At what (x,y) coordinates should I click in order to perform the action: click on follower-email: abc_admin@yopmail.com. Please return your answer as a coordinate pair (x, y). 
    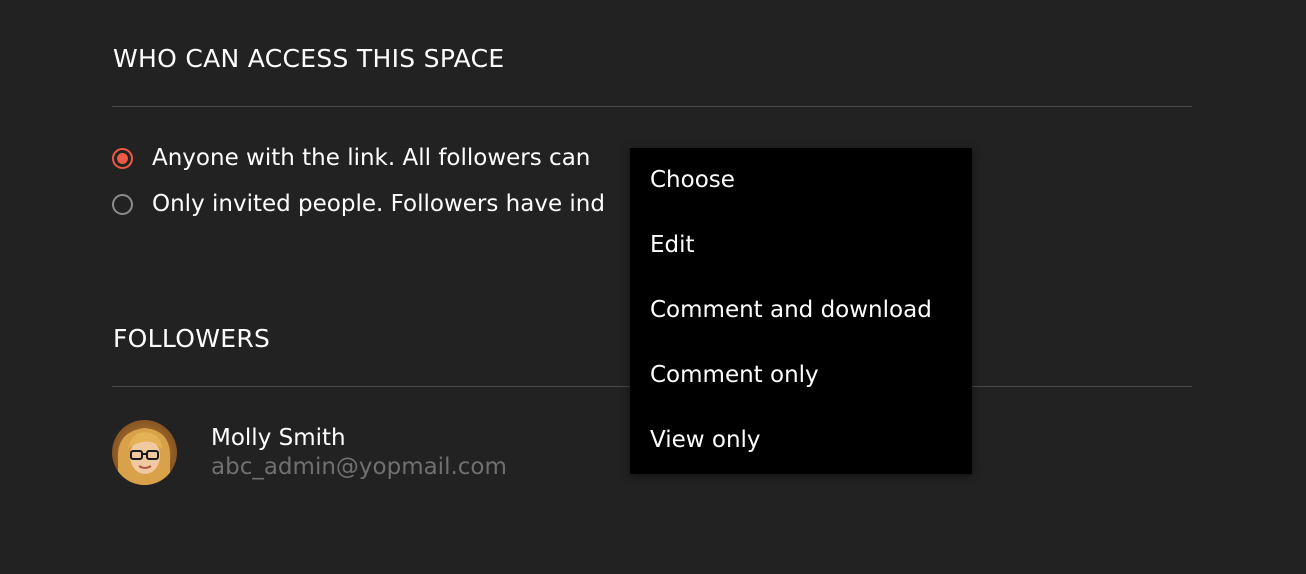
    Looking at the image, I should click on (359, 466).